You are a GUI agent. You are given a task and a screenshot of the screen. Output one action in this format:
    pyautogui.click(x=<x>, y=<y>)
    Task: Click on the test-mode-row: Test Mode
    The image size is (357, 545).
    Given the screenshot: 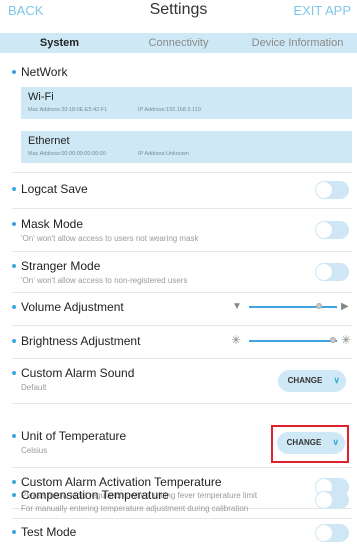 What is the action you would take?
    pyautogui.click(x=178, y=532)
    